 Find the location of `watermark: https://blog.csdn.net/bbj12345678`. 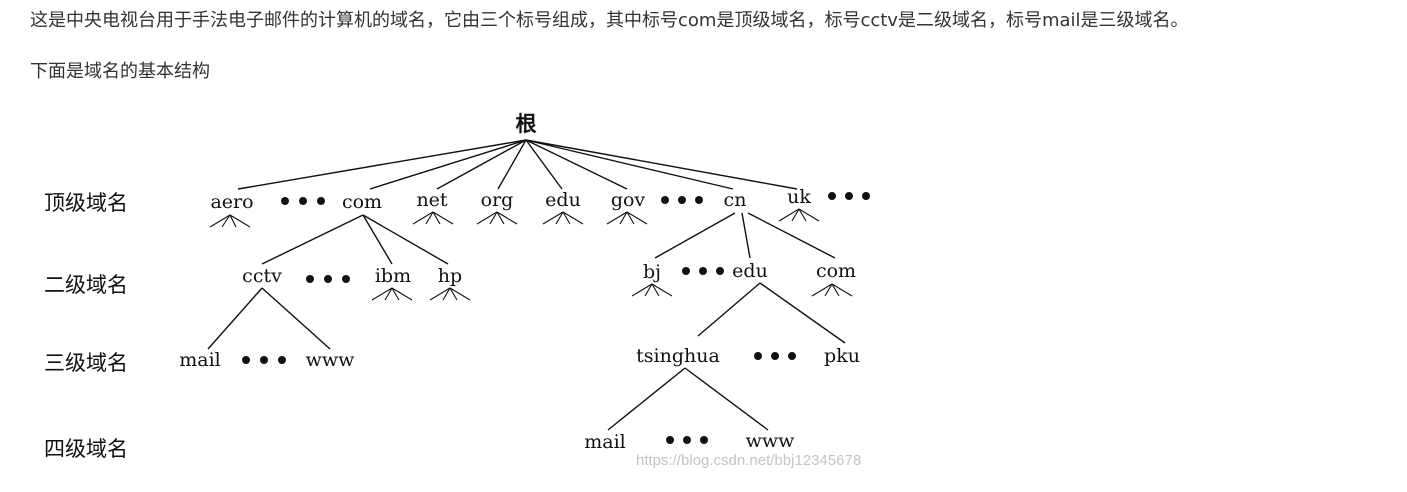

watermark: https://blog.csdn.net/bbj12345678 is located at coordinates (748, 460).